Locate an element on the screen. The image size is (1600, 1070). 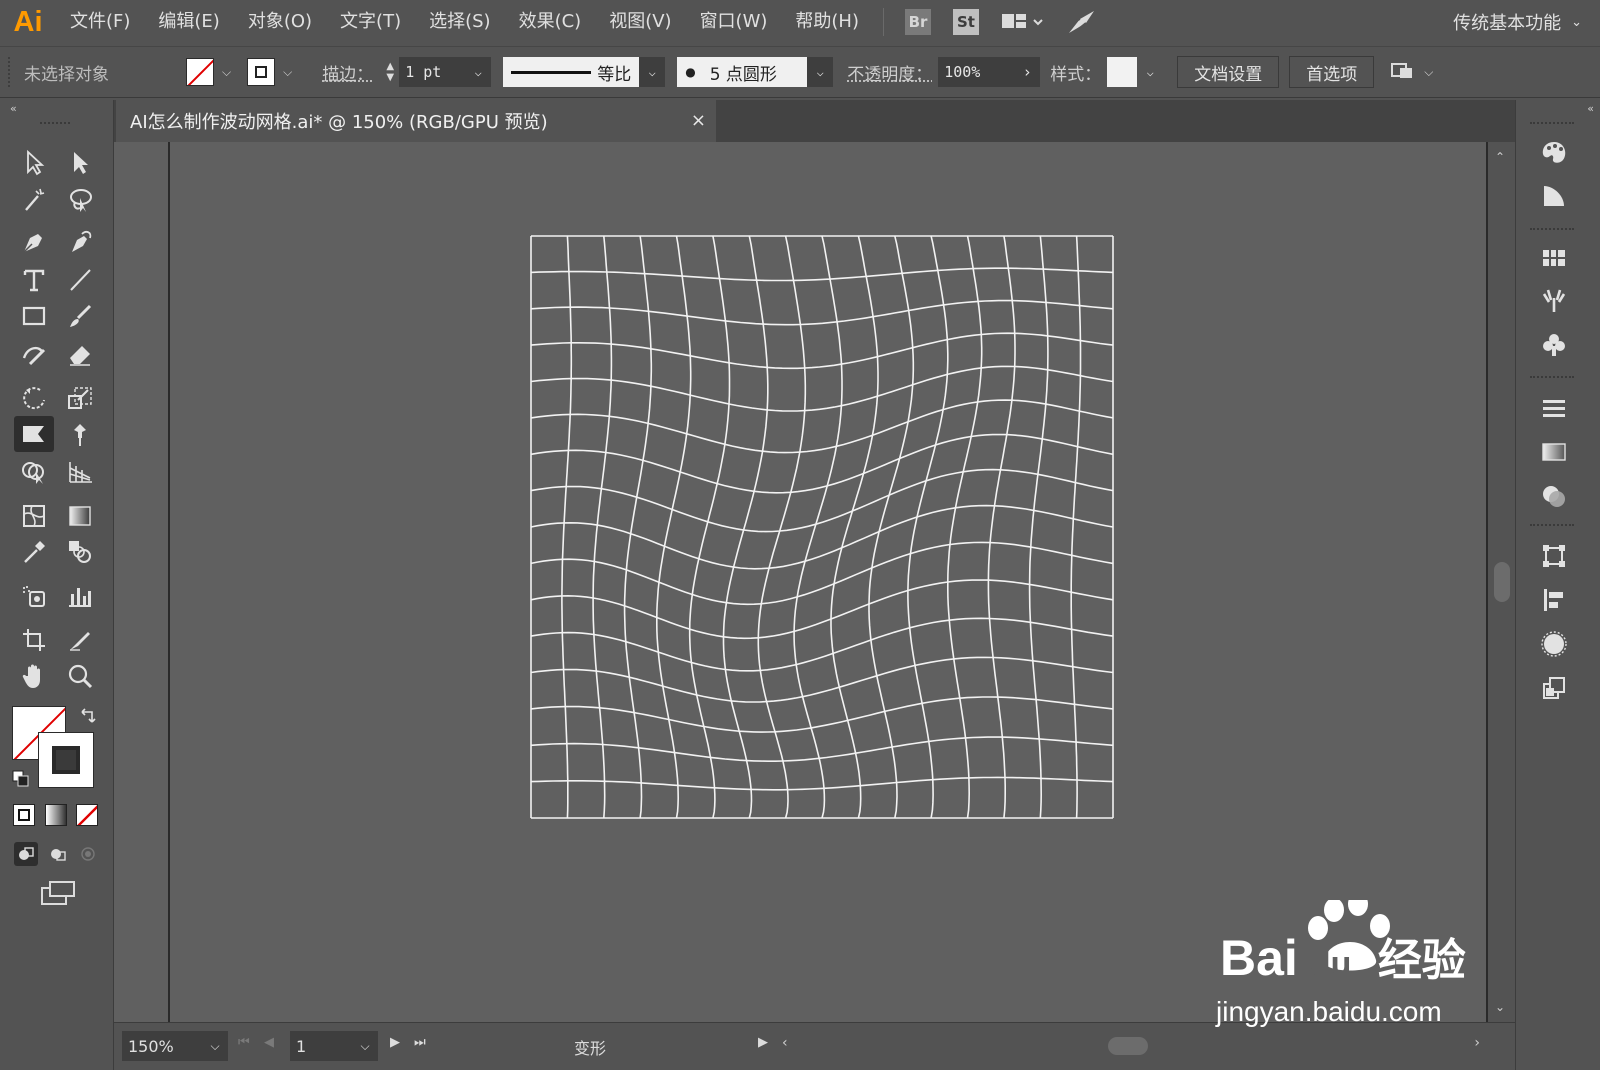
menu-item-6: 视图(V) is located at coordinates (640, 22).